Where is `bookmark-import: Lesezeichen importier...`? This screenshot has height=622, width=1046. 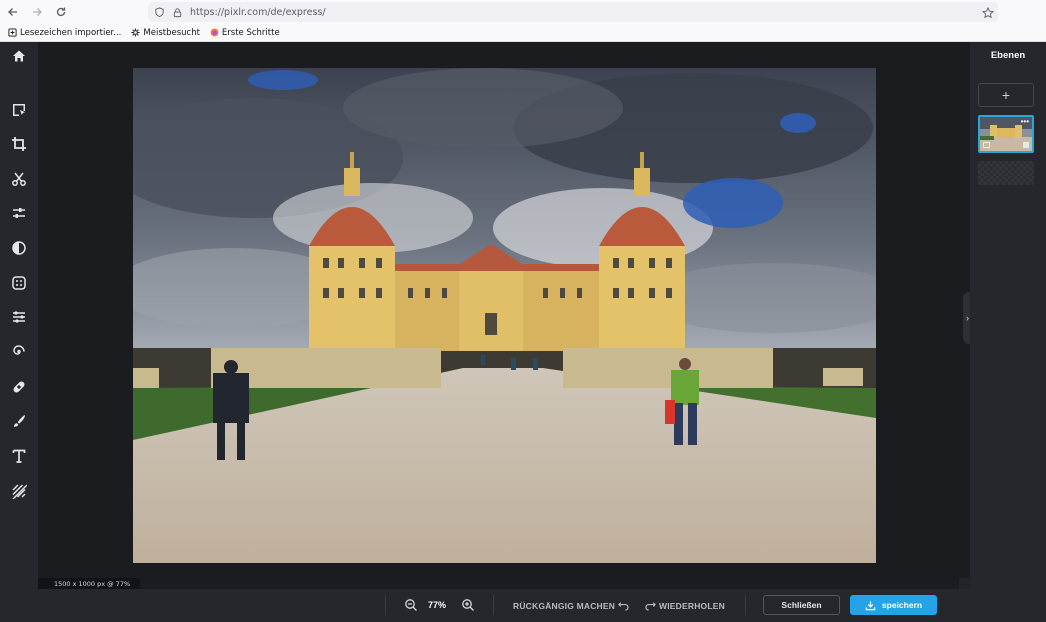
bookmark-import: Lesezeichen importier... is located at coordinates (64, 33).